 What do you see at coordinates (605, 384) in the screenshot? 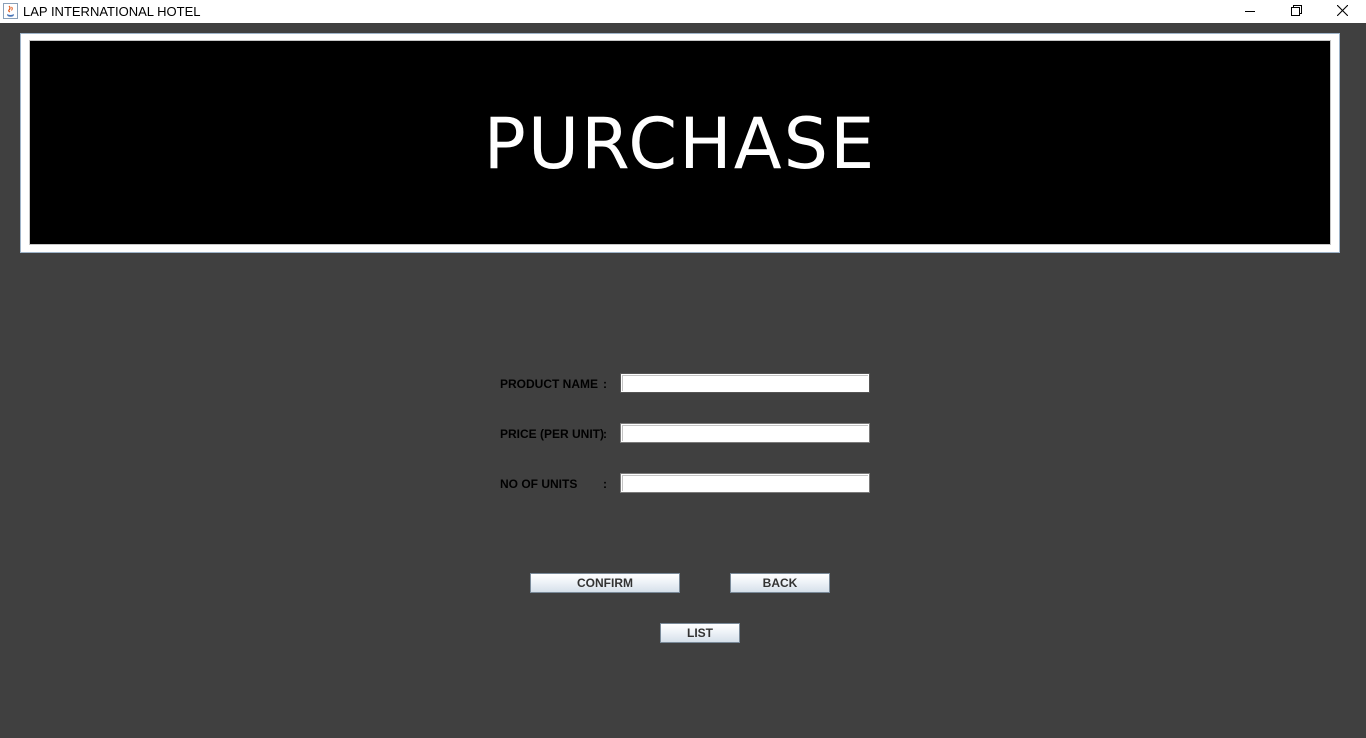
I see `product-name-colon: :` at bounding box center [605, 384].